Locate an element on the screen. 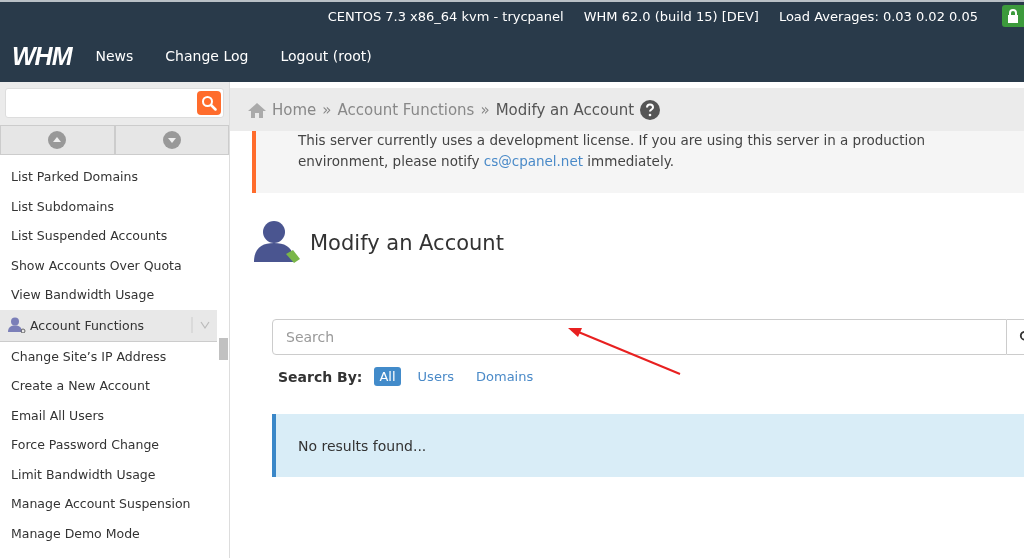 This screenshot has width=1024, height=558. lock-button is located at coordinates (1013, 16).